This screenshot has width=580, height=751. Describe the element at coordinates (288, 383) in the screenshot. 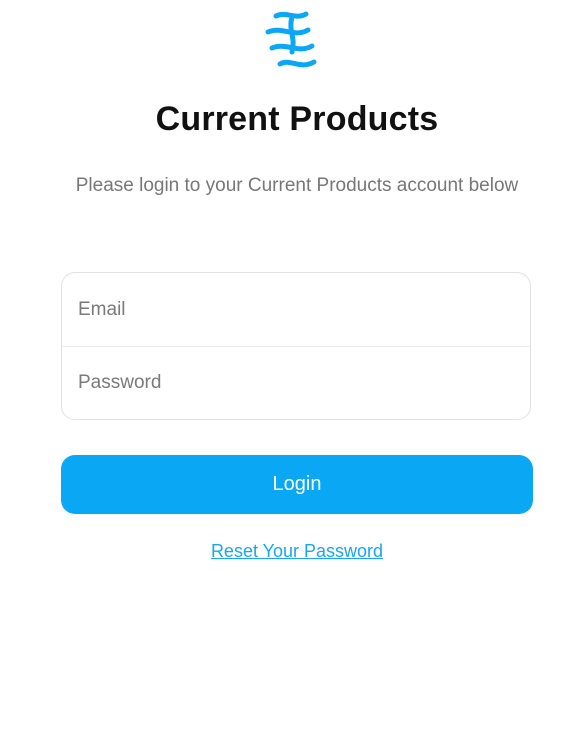

I see `password-field` at that location.